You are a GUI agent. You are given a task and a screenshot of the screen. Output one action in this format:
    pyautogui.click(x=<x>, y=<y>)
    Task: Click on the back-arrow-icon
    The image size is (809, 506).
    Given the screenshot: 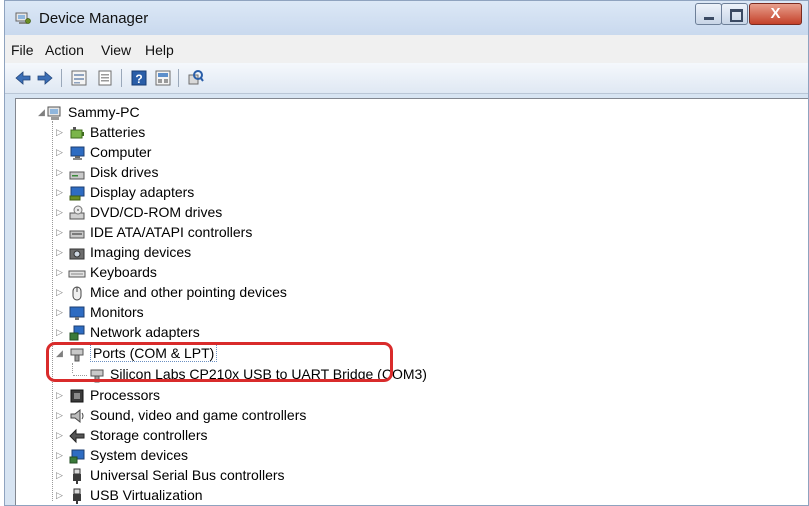 What is the action you would take?
    pyautogui.click(x=23, y=78)
    